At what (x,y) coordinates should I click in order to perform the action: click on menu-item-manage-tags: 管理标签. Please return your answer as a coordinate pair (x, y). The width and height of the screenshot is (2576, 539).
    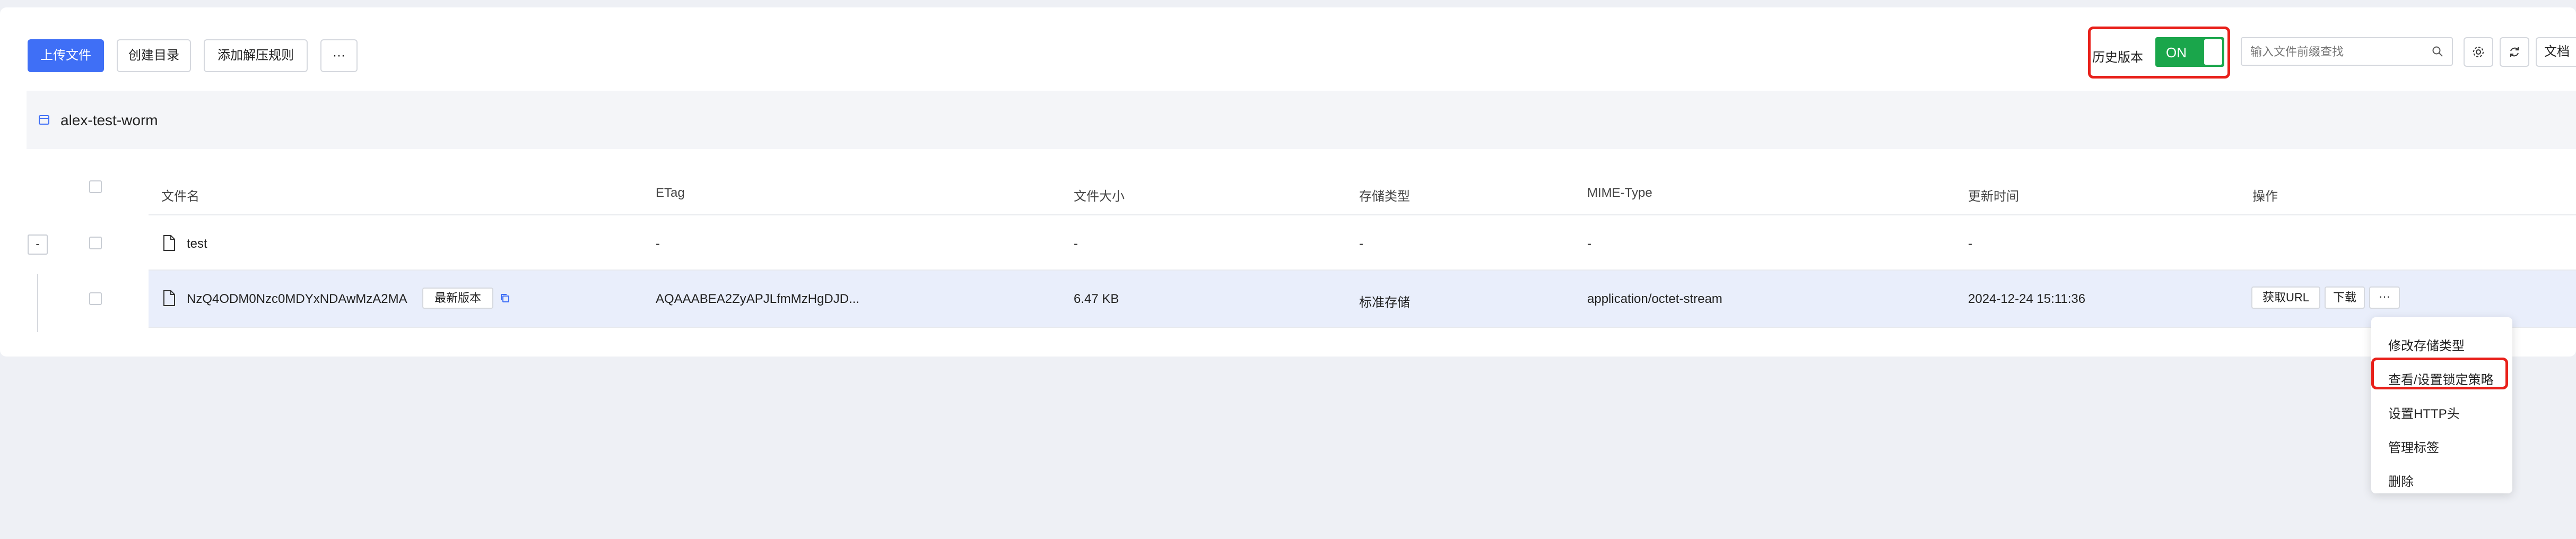
    Looking at the image, I should click on (2413, 446).